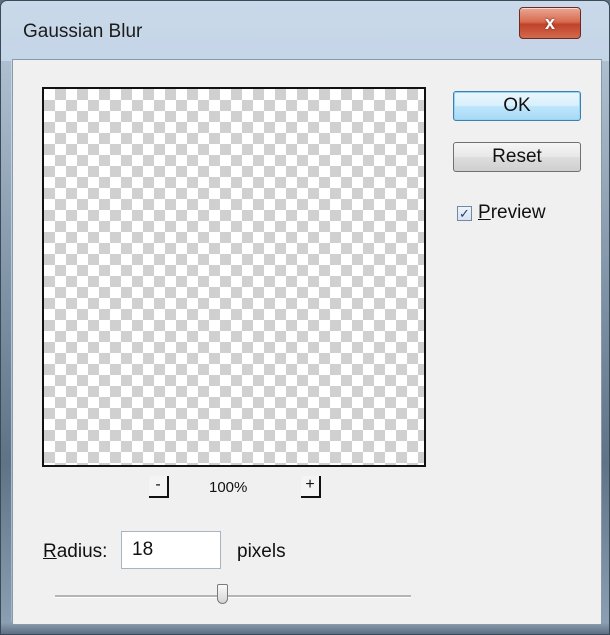 This screenshot has width=610, height=635. I want to click on plus-icon: +, so click(310, 484).